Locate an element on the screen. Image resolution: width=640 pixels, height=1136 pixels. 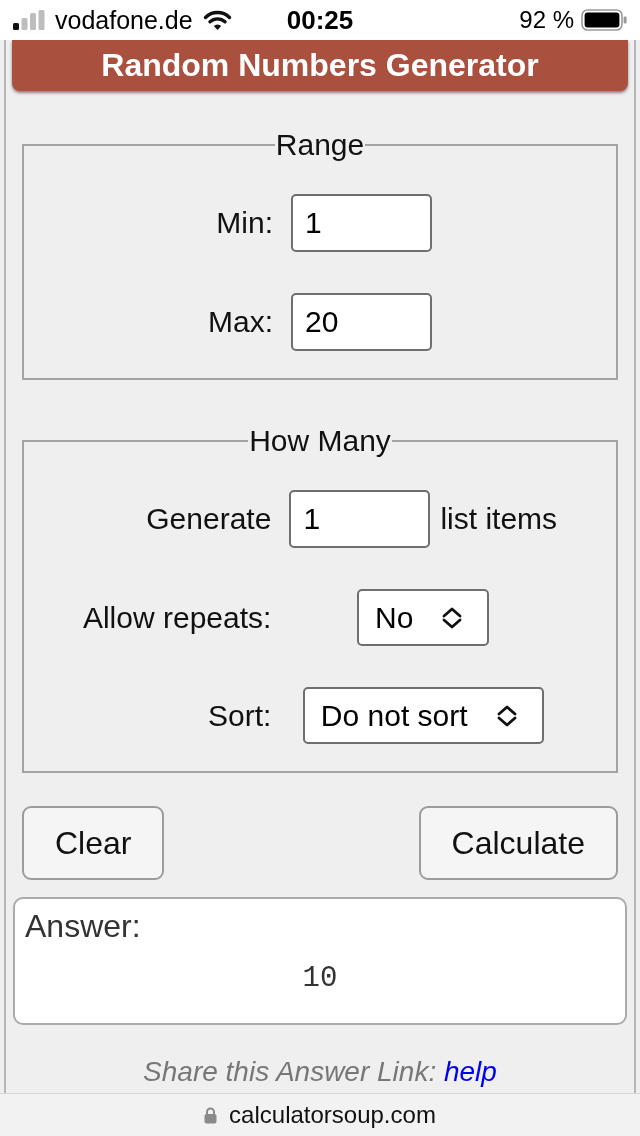
site-domain: calculatorsoup.com is located at coordinates (332, 1115).